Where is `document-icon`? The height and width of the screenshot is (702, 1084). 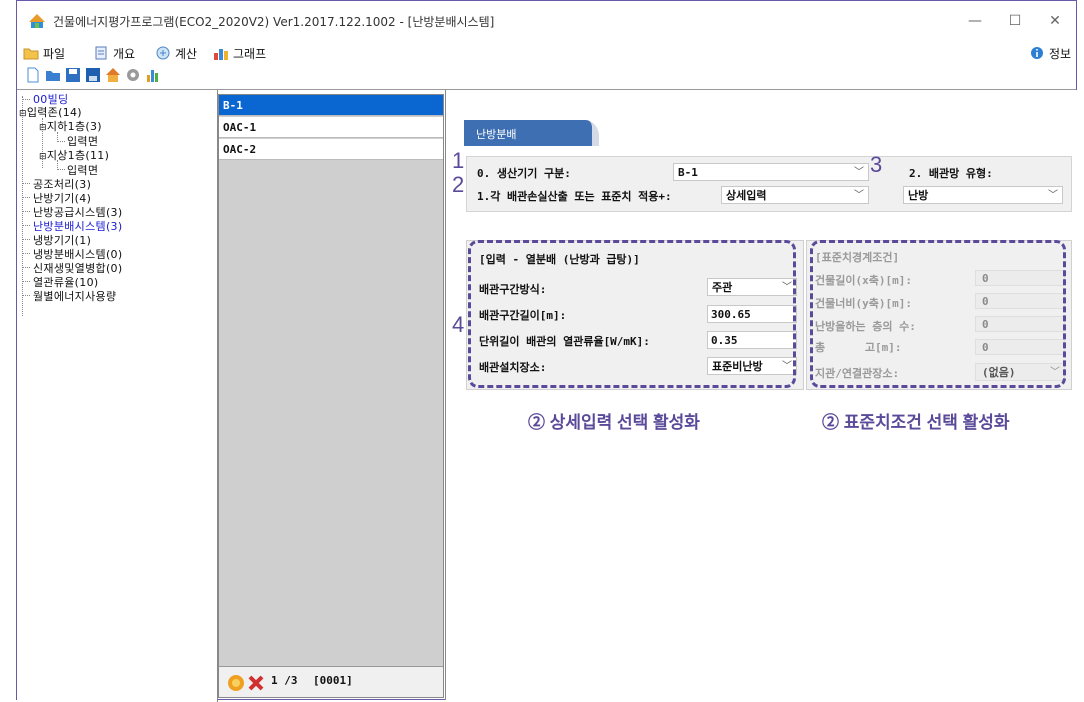 document-icon is located at coordinates (101, 53).